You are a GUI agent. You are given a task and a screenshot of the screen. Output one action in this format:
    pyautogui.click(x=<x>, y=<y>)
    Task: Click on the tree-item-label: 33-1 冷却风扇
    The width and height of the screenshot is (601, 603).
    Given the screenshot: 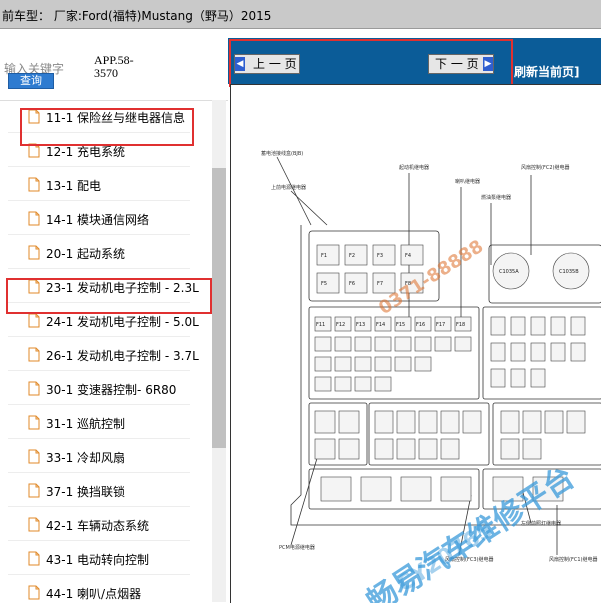 What is the action you would take?
    pyautogui.click(x=86, y=458)
    